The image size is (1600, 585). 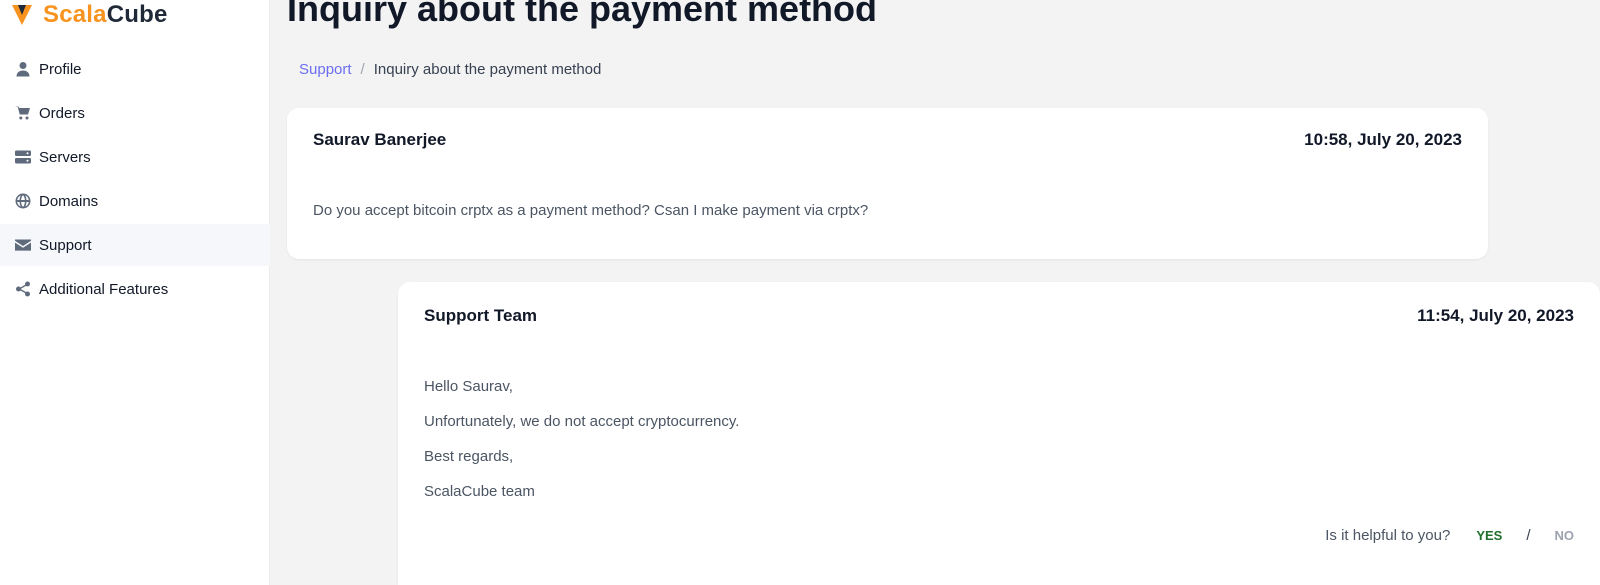 What do you see at coordinates (582, 14) in the screenshot?
I see `page-title: Inquiry about the payment method` at bounding box center [582, 14].